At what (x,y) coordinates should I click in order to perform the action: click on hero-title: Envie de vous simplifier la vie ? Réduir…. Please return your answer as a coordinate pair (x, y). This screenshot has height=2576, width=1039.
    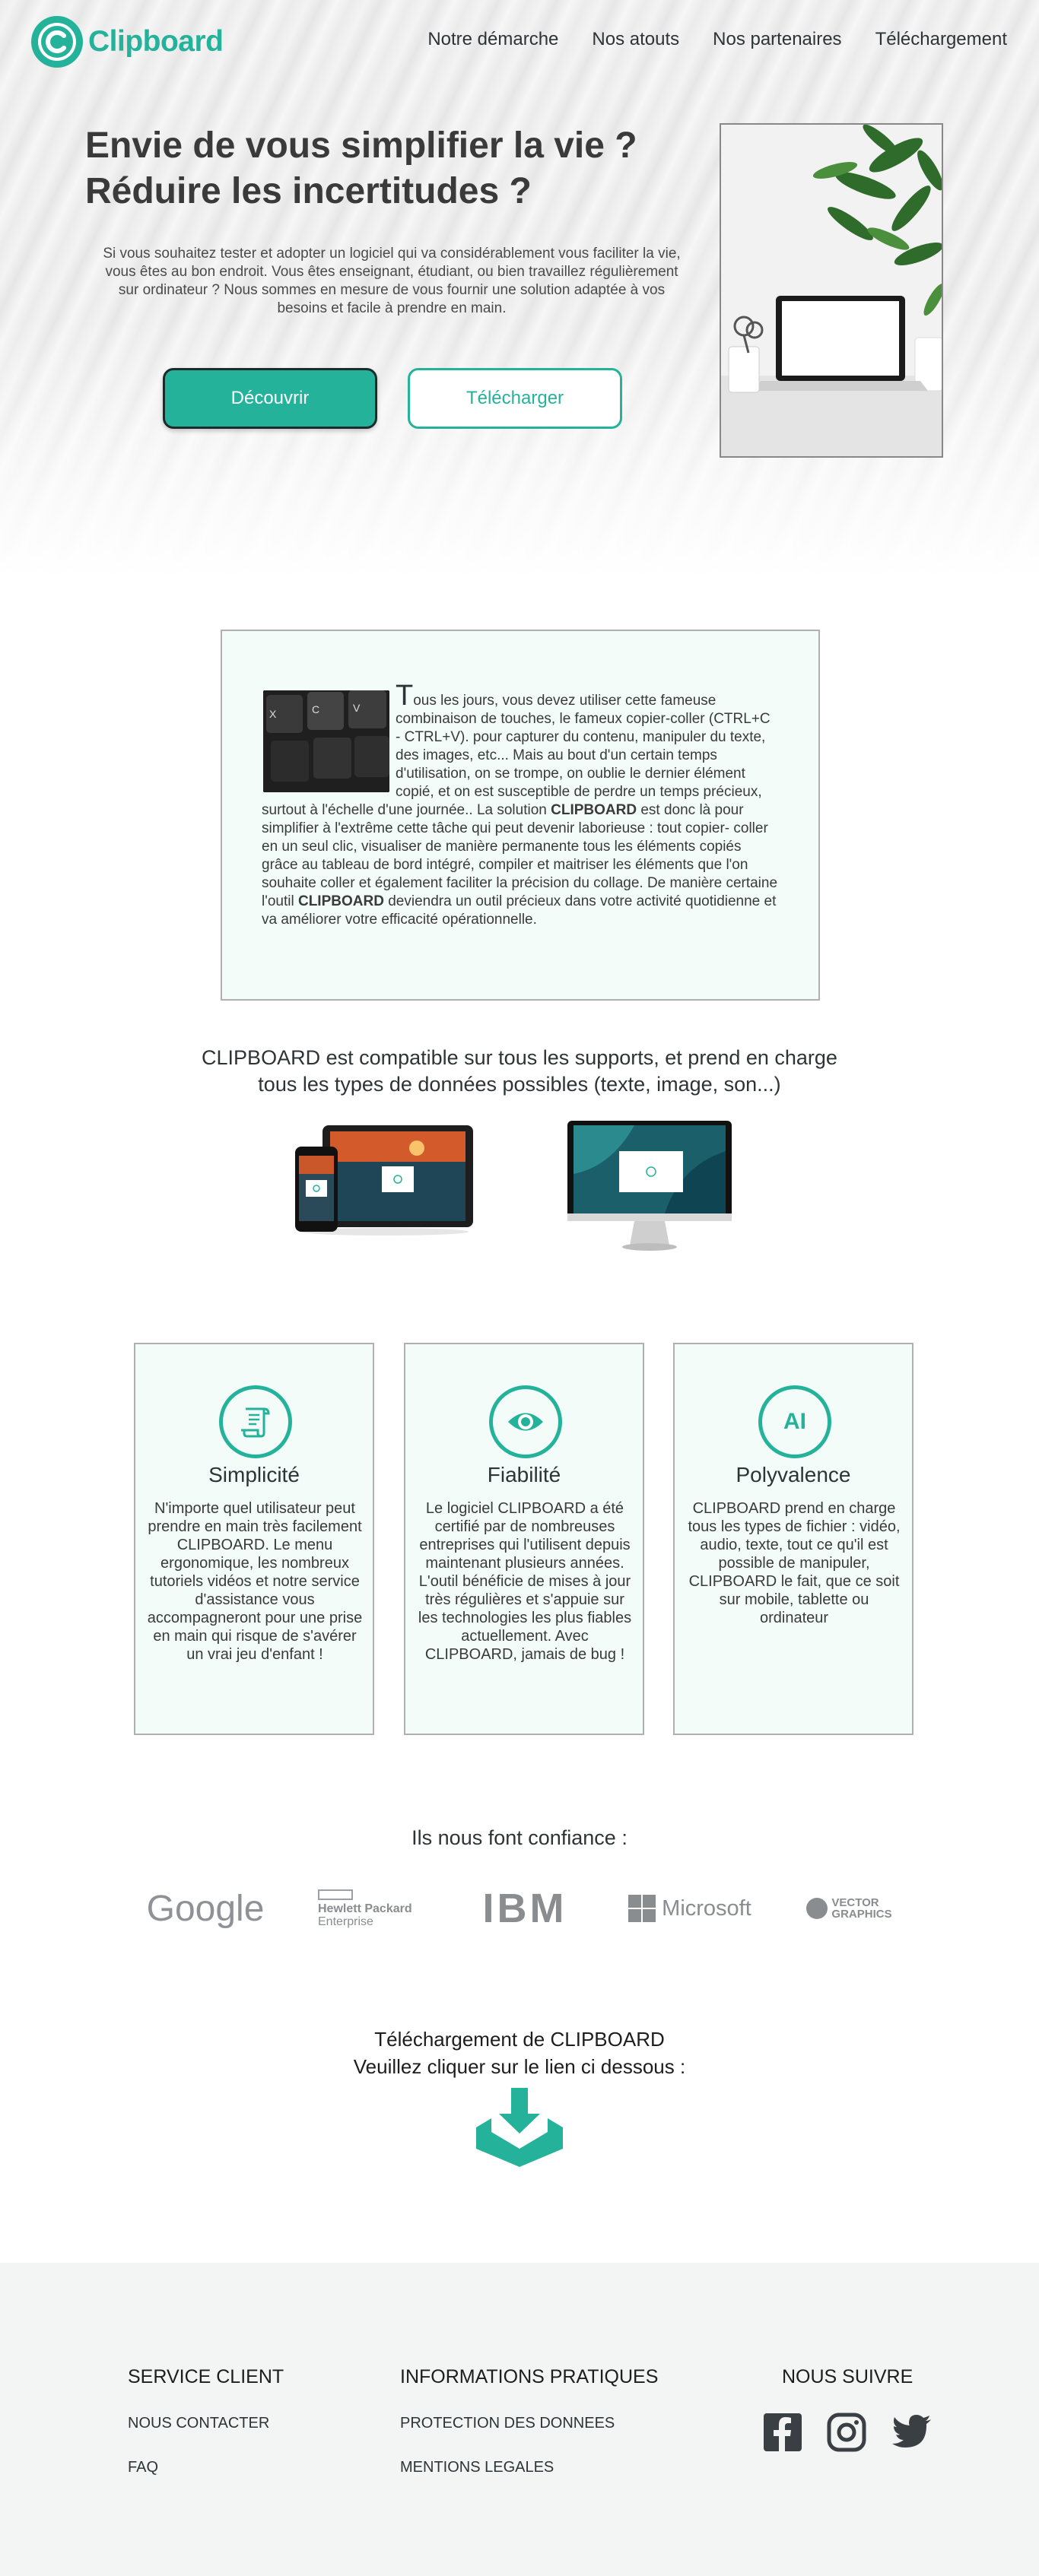
    Looking at the image, I should click on (397, 169).